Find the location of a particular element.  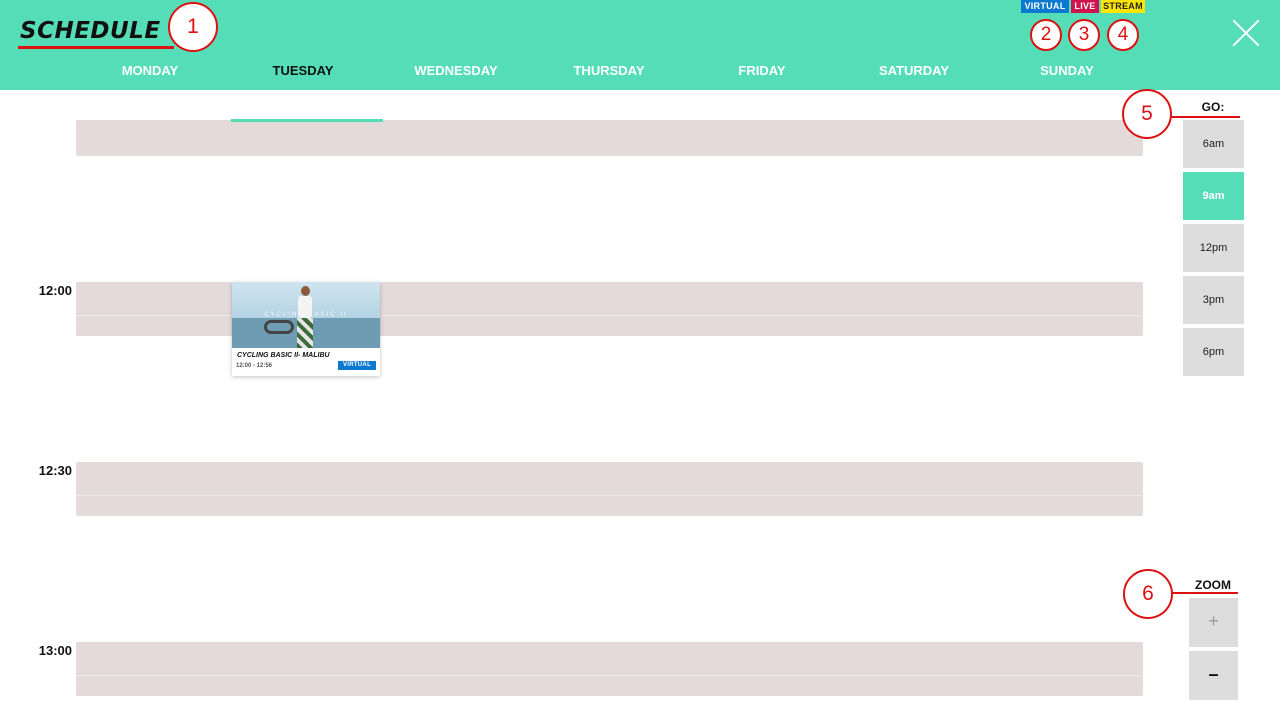

tab-wednesday: WEDNESDAY is located at coordinates (456, 71).